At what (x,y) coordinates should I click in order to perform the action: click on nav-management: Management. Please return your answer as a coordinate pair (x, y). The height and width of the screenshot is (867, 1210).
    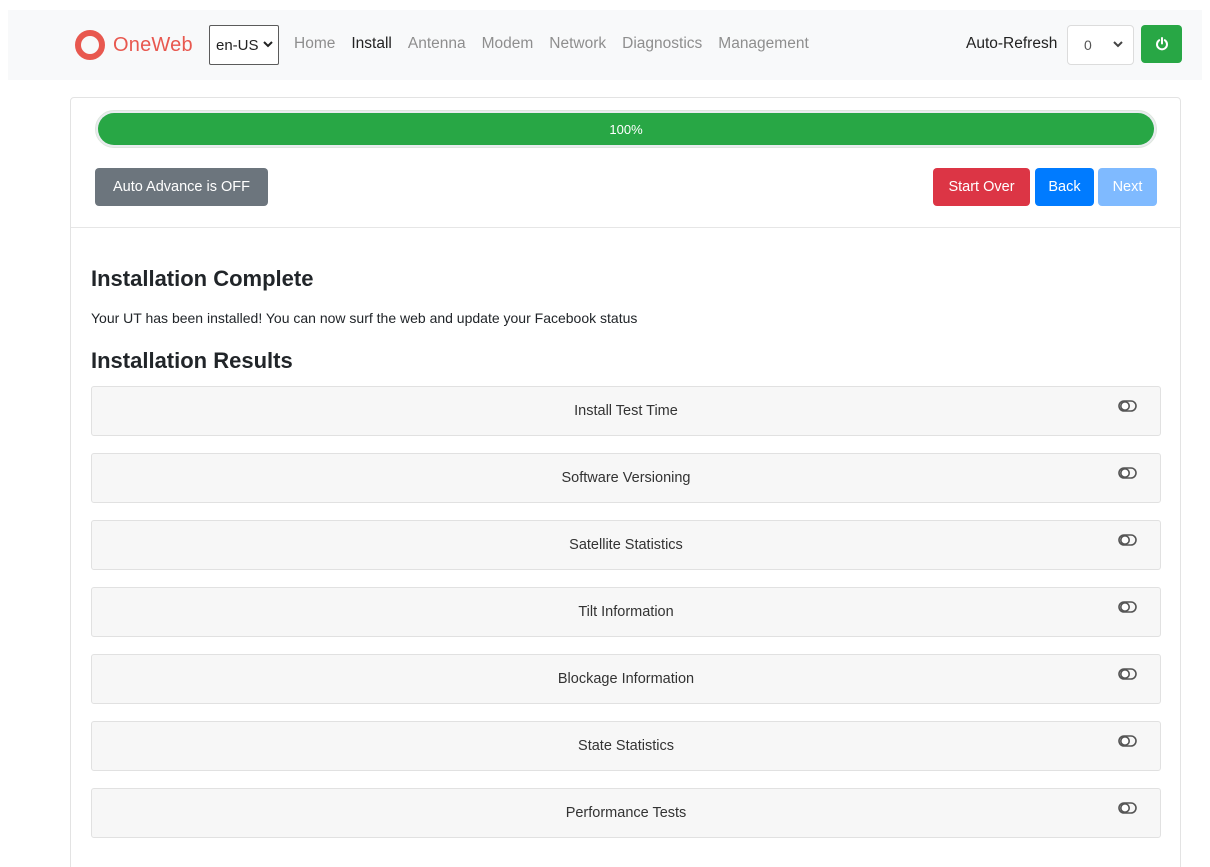
    Looking at the image, I should click on (763, 44).